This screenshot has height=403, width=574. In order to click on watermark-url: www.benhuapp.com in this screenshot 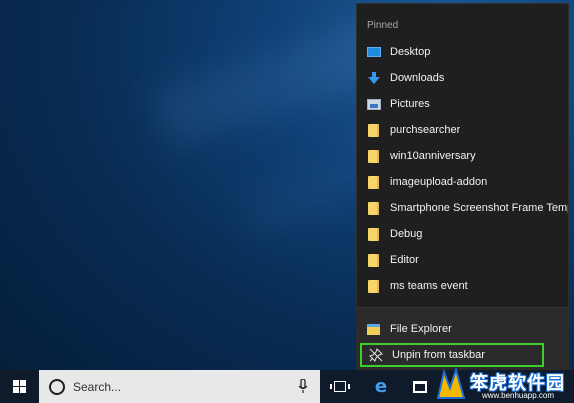, I will do `click(518, 395)`.